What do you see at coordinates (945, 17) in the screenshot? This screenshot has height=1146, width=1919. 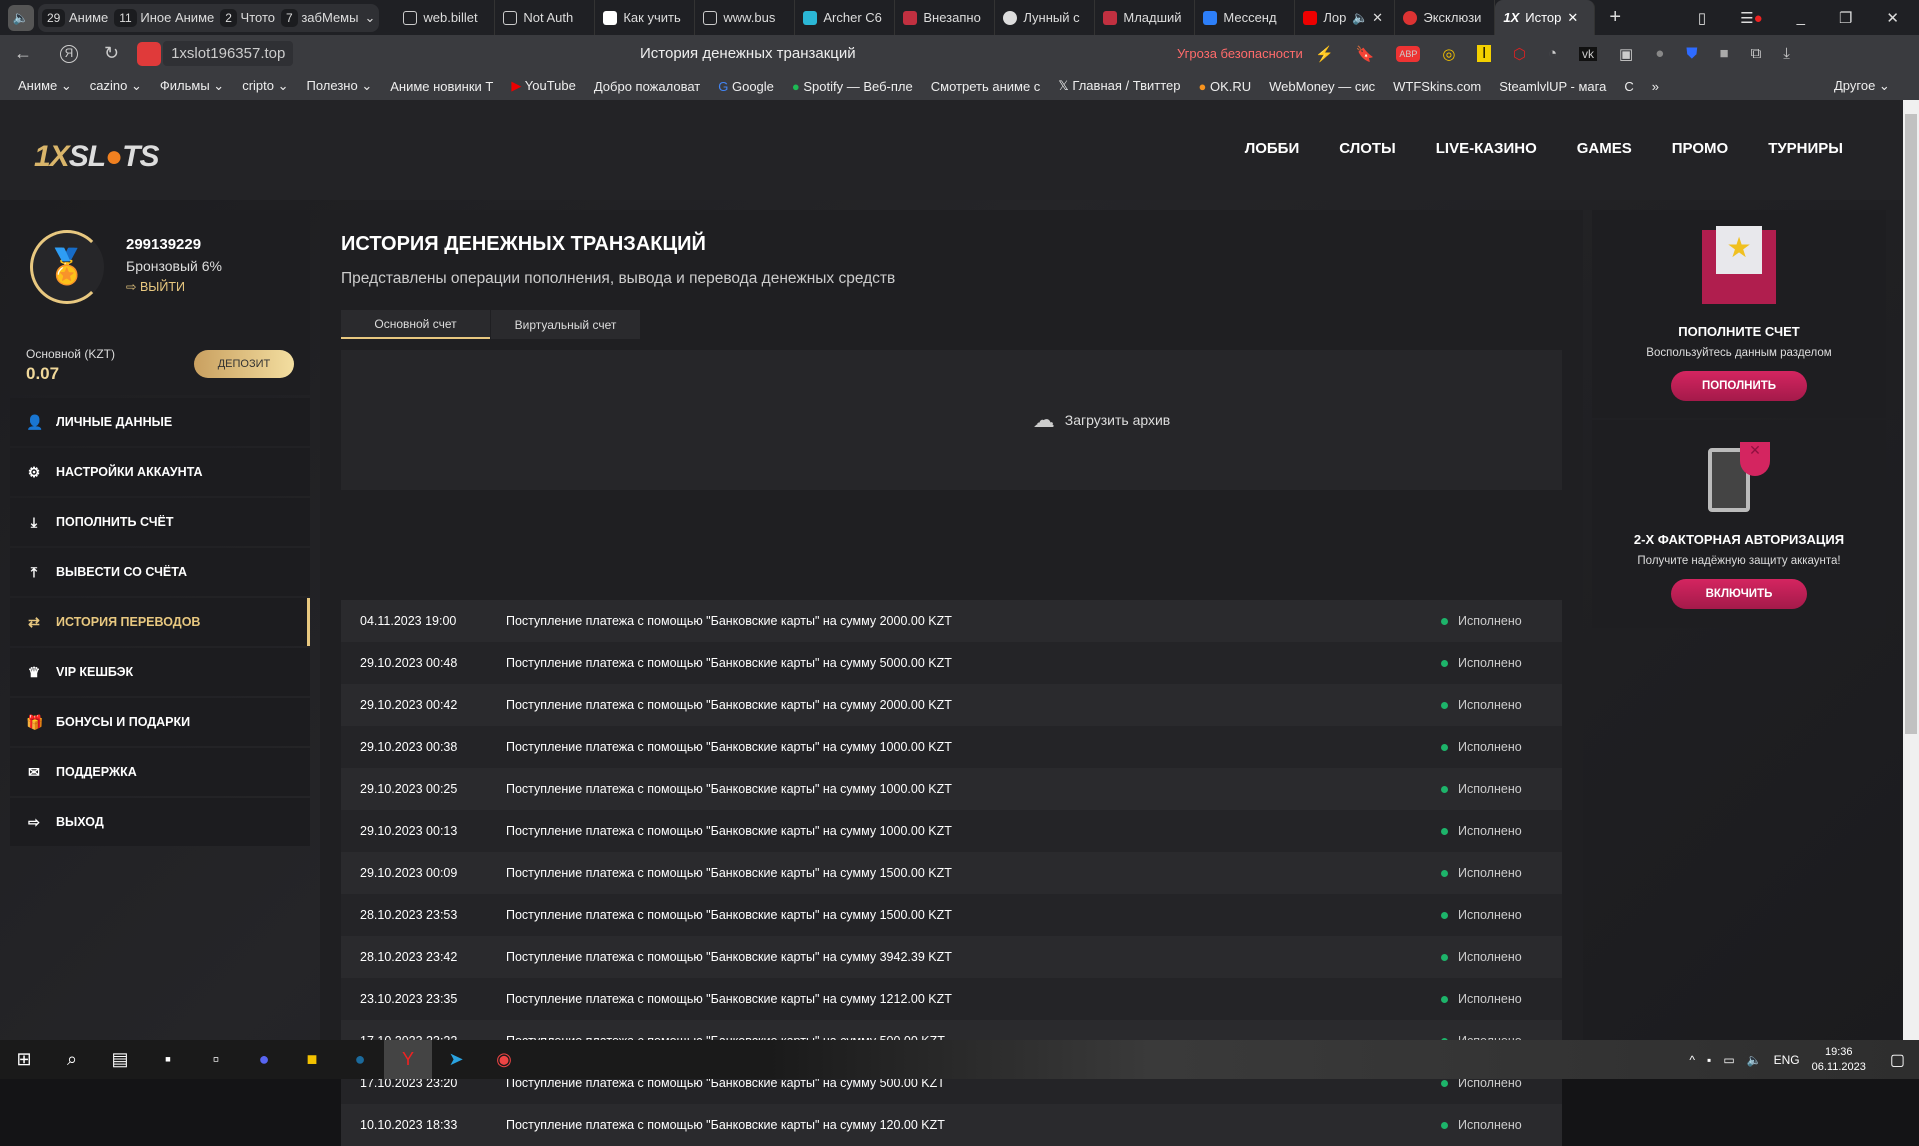 I see `browser-tab: Внезапно` at bounding box center [945, 17].